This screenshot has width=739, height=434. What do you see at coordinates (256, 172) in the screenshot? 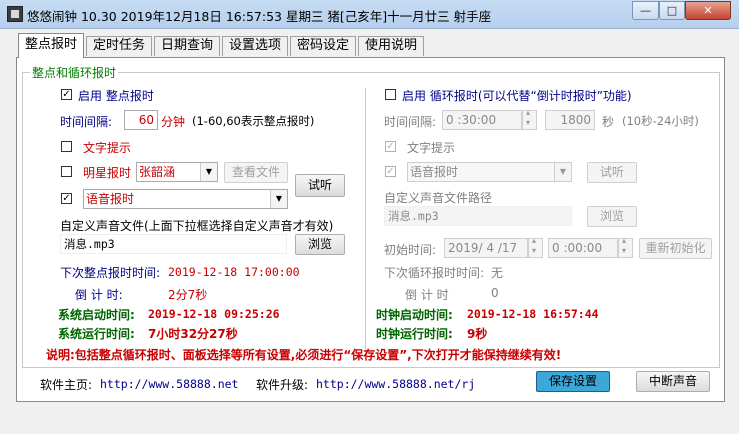
I see `view-file-button: 查看文件` at bounding box center [256, 172].